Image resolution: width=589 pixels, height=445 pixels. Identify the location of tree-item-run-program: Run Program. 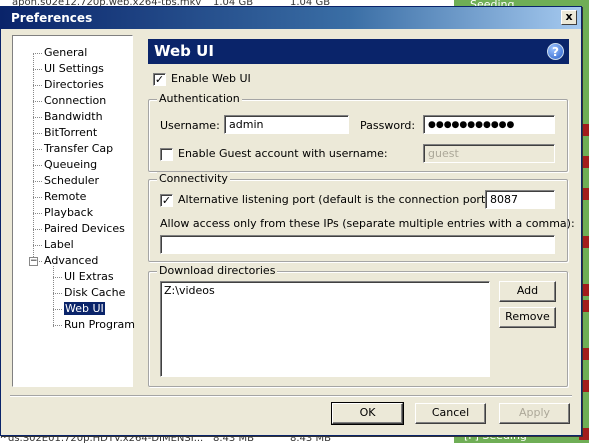
(99, 325).